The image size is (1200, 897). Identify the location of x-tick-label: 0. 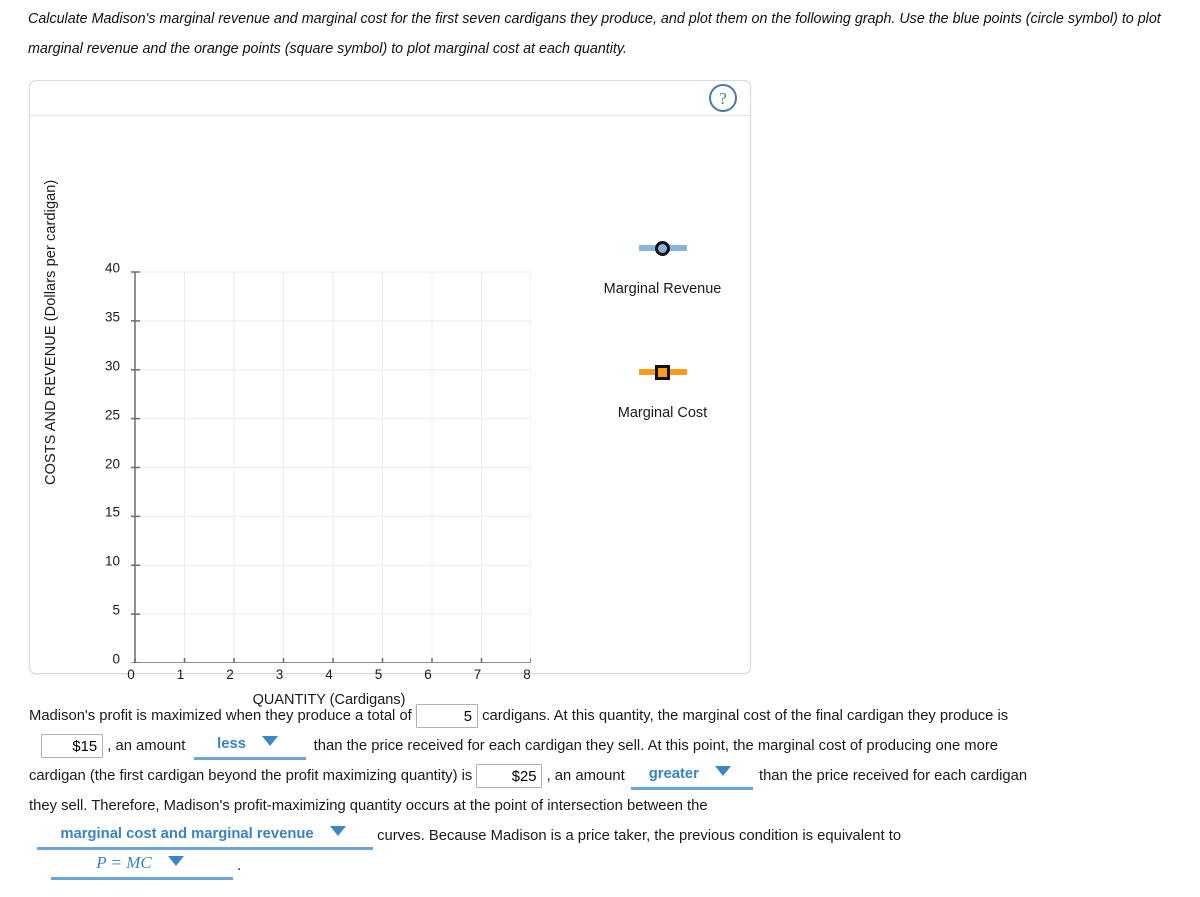
(131, 674).